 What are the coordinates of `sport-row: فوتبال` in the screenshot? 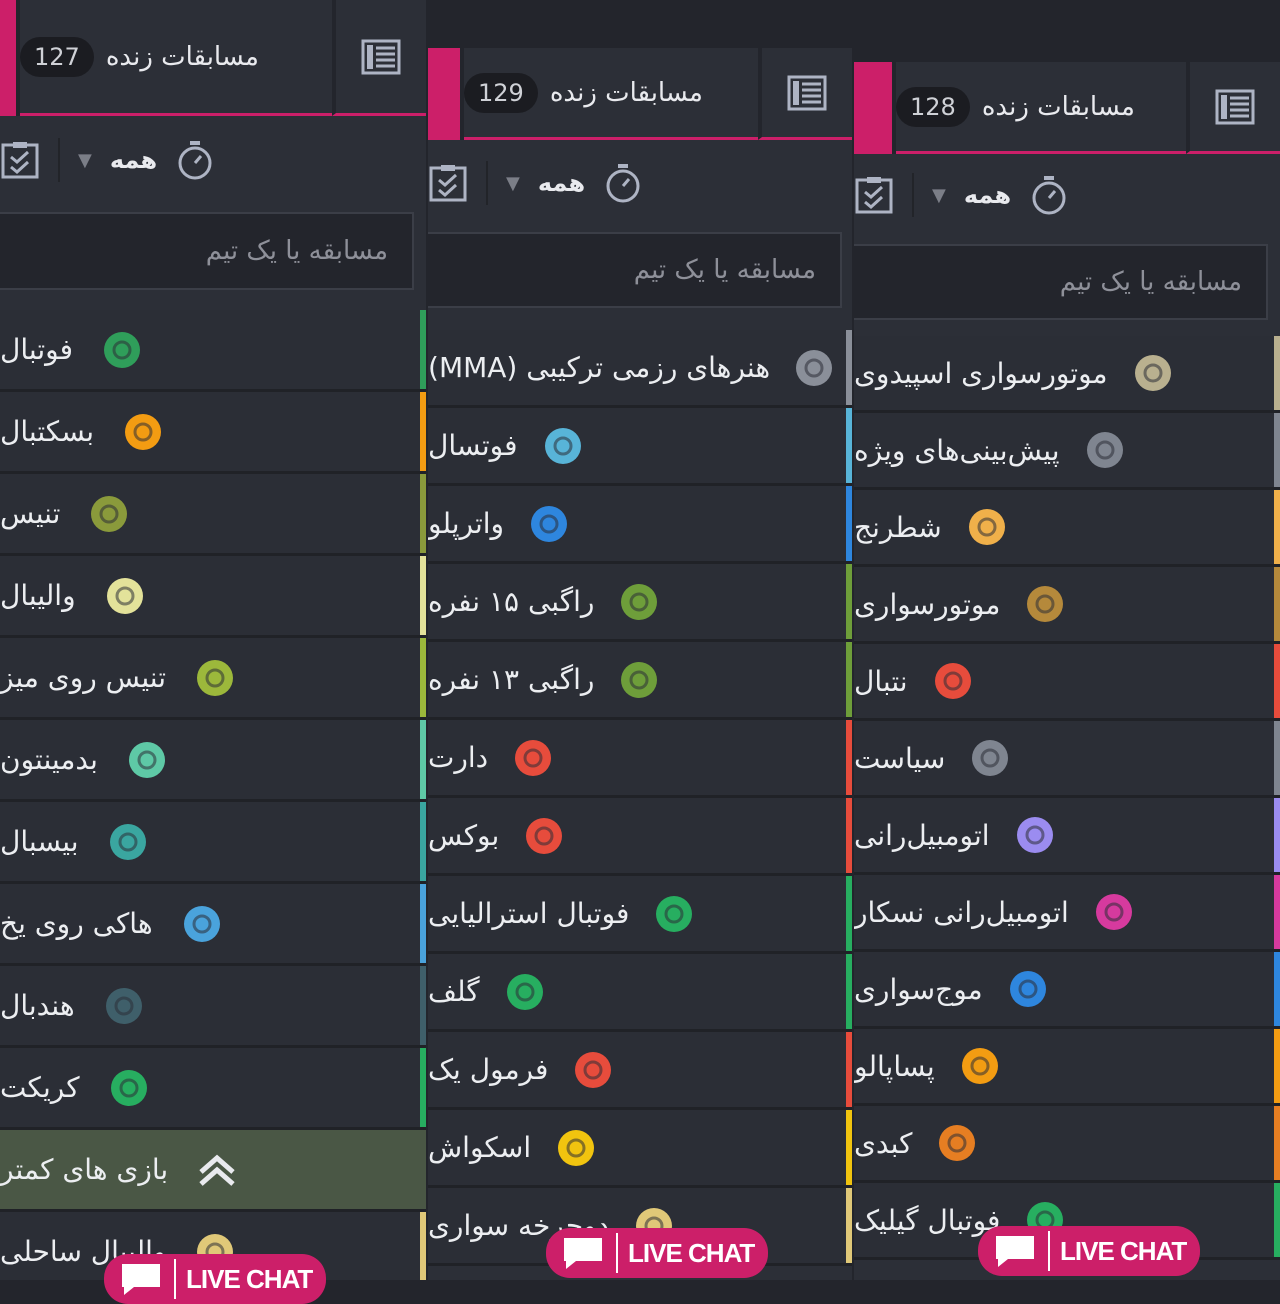 It's located at (213, 351).